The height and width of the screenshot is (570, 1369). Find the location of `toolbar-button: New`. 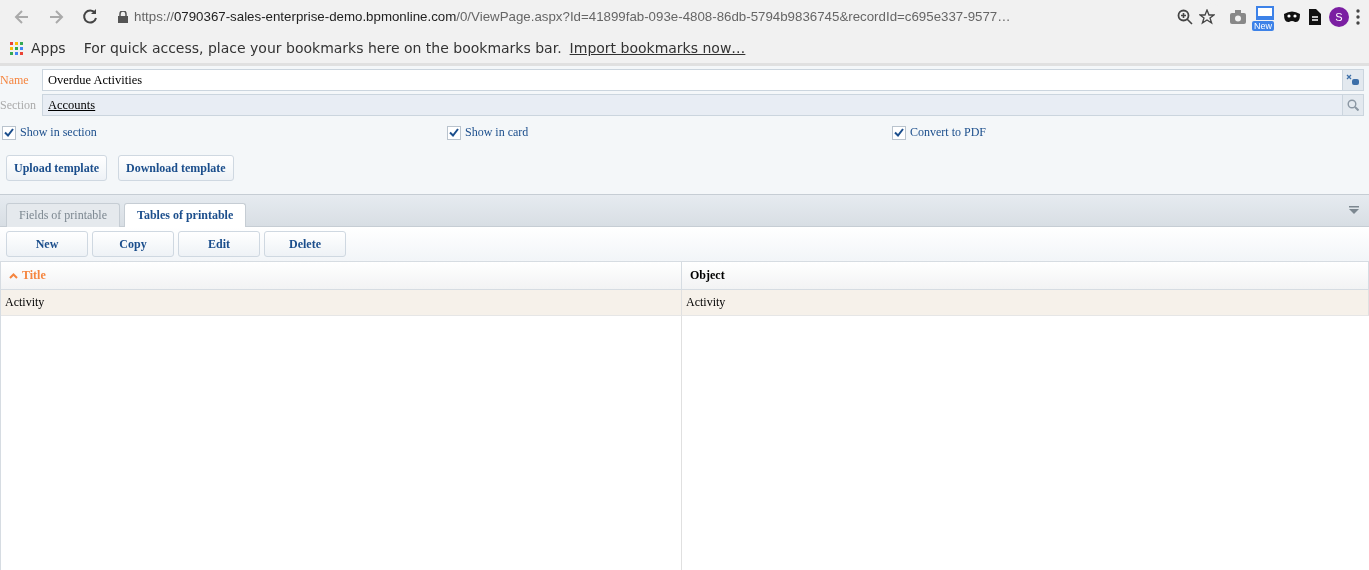

toolbar-button: New is located at coordinates (47, 244).